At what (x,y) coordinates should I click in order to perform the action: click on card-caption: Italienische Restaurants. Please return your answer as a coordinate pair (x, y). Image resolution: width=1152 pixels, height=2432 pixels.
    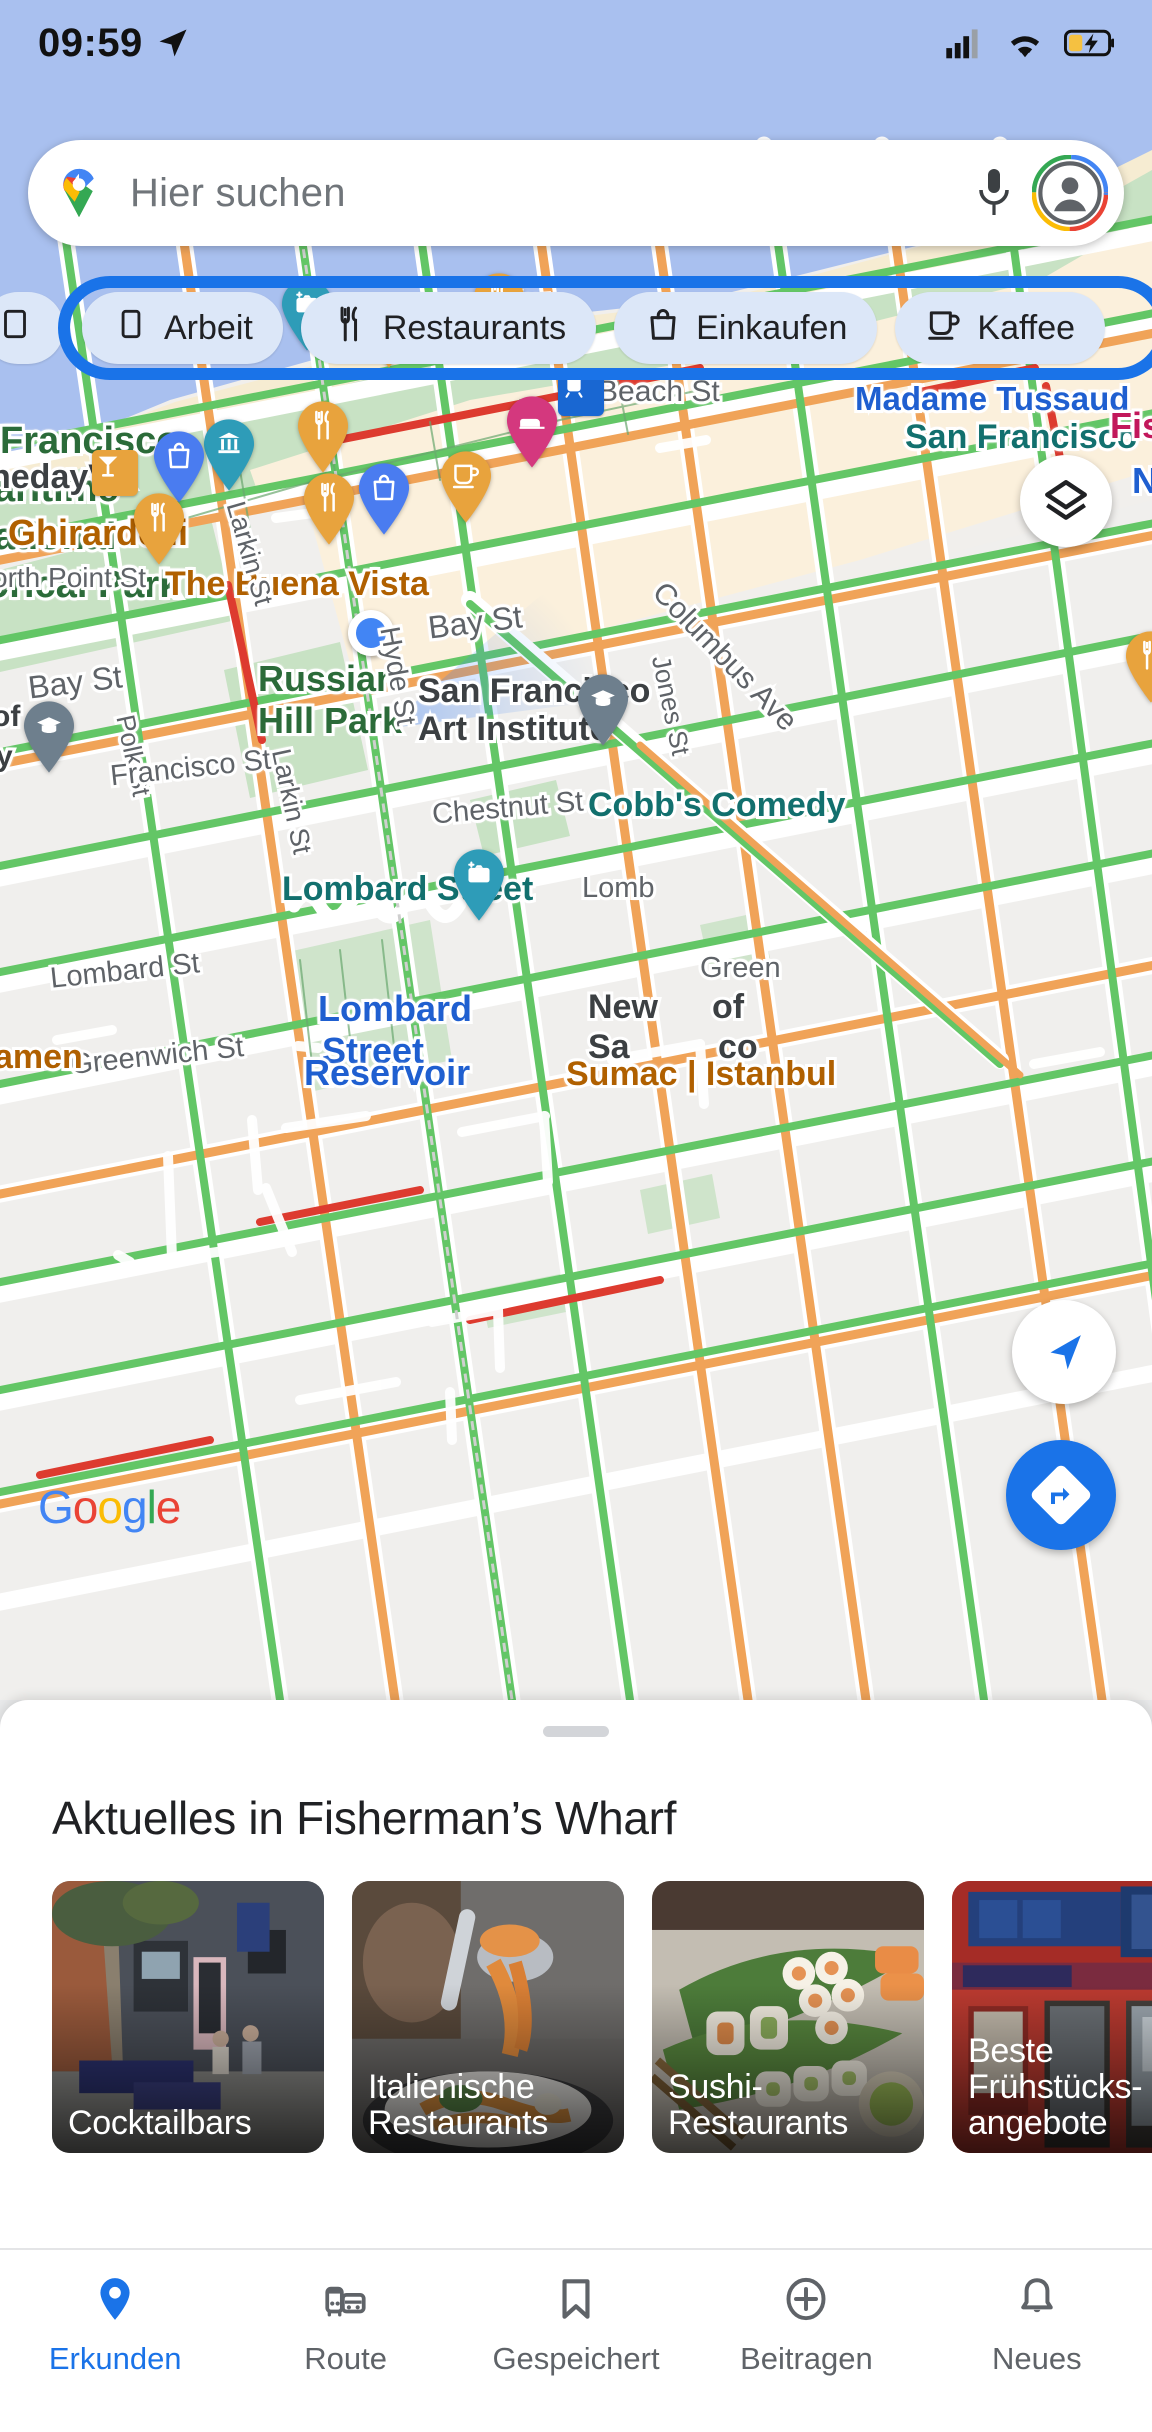
    Looking at the image, I should click on (458, 2104).